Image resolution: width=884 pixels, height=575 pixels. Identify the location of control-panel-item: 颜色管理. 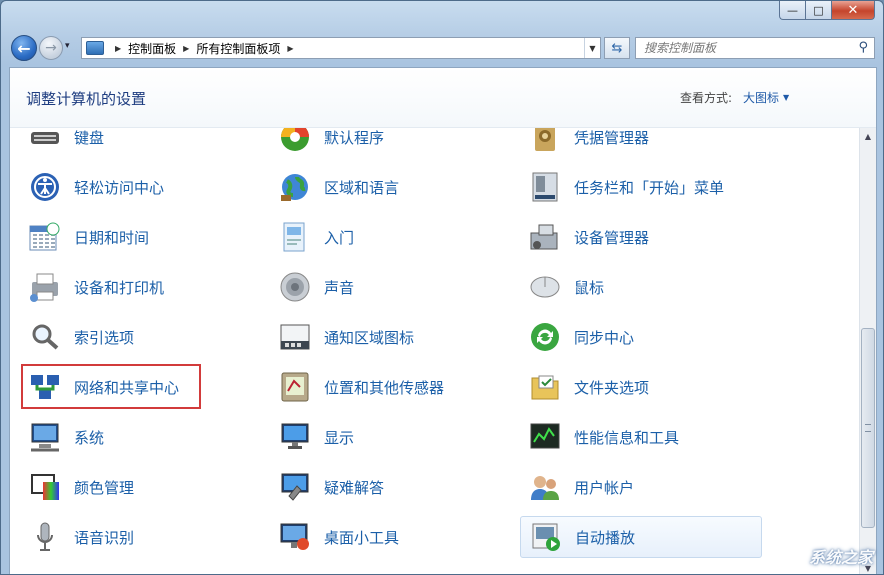
(141, 487).